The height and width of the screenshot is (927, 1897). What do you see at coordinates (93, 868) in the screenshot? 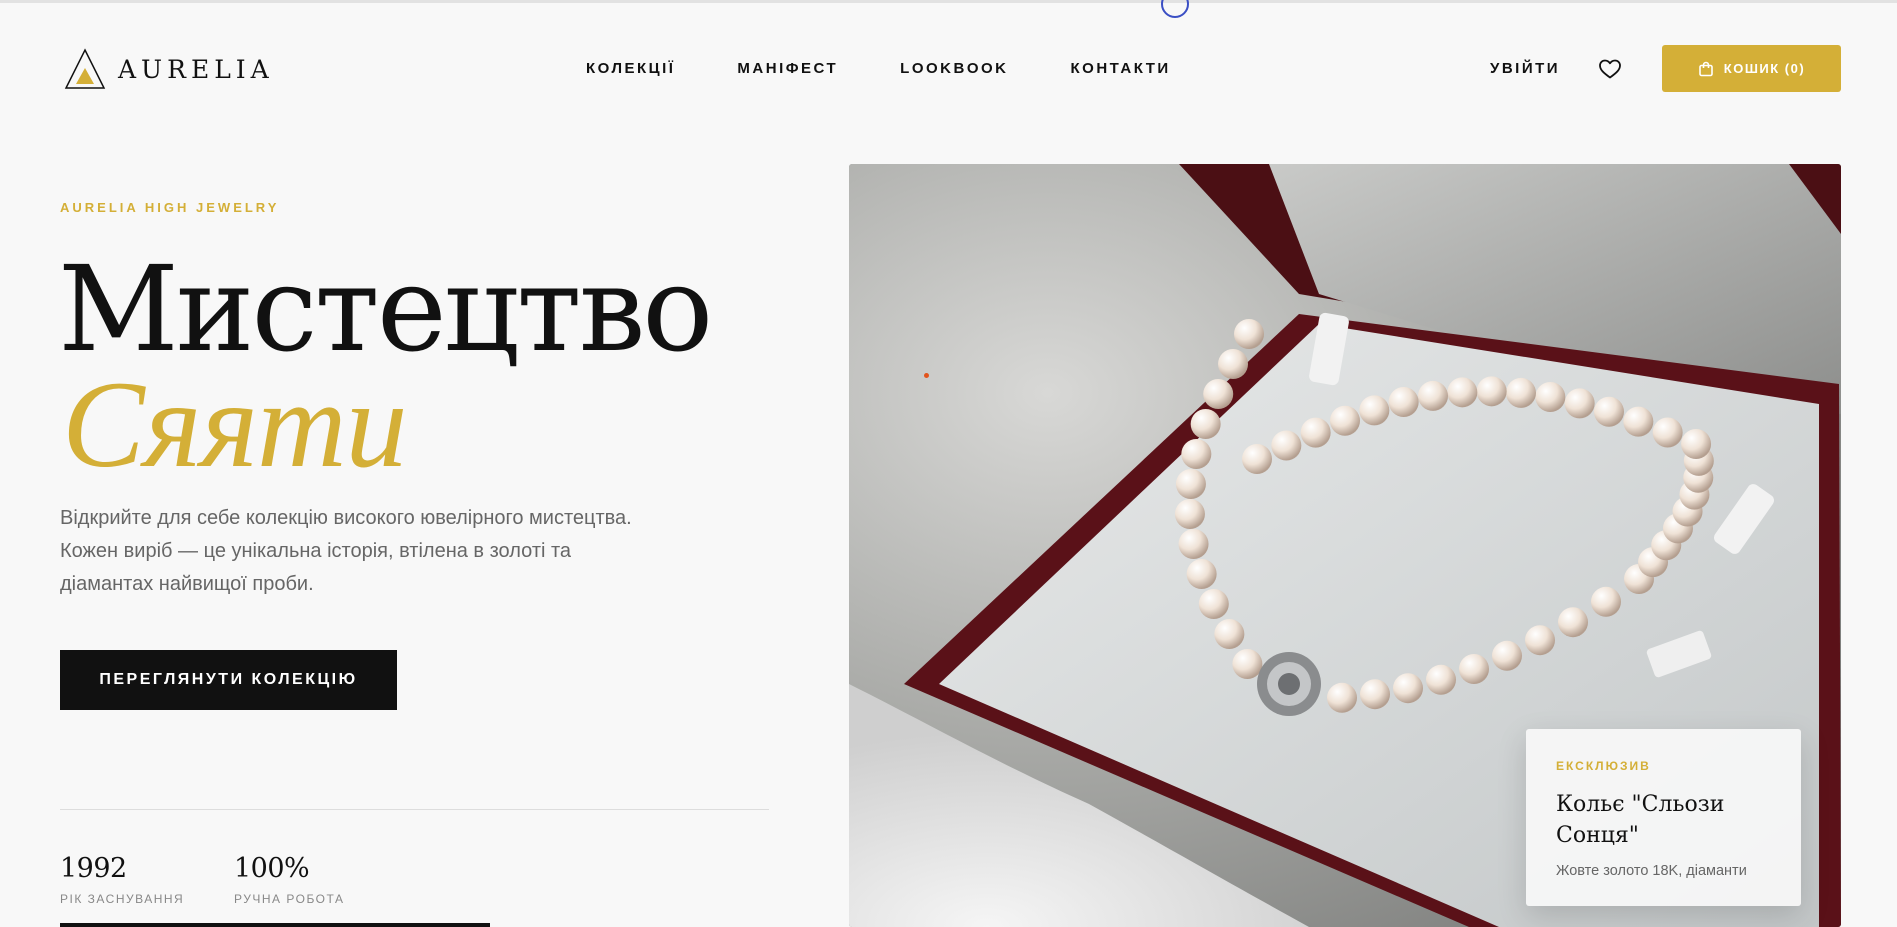
I see `stat-value: 1992` at bounding box center [93, 868].